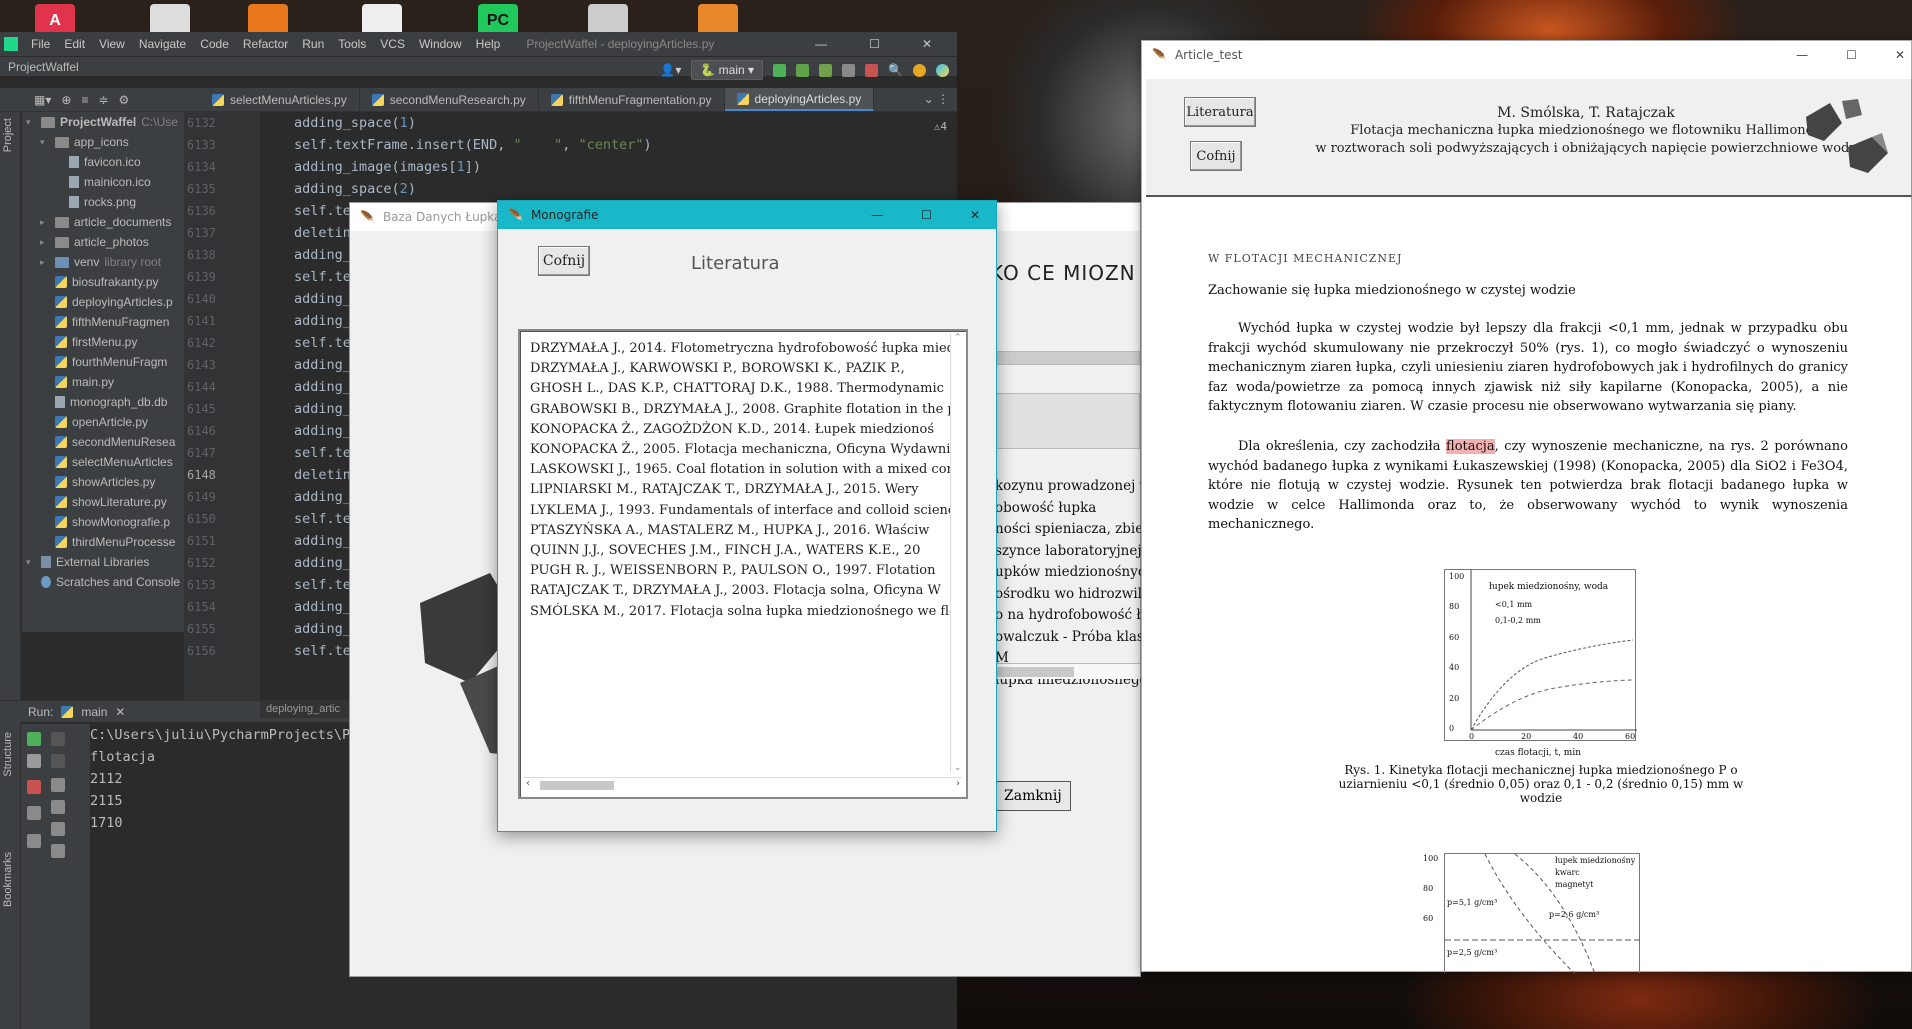 Image resolution: width=1912 pixels, height=1029 pixels. I want to click on profile-icon, so click(849, 70).